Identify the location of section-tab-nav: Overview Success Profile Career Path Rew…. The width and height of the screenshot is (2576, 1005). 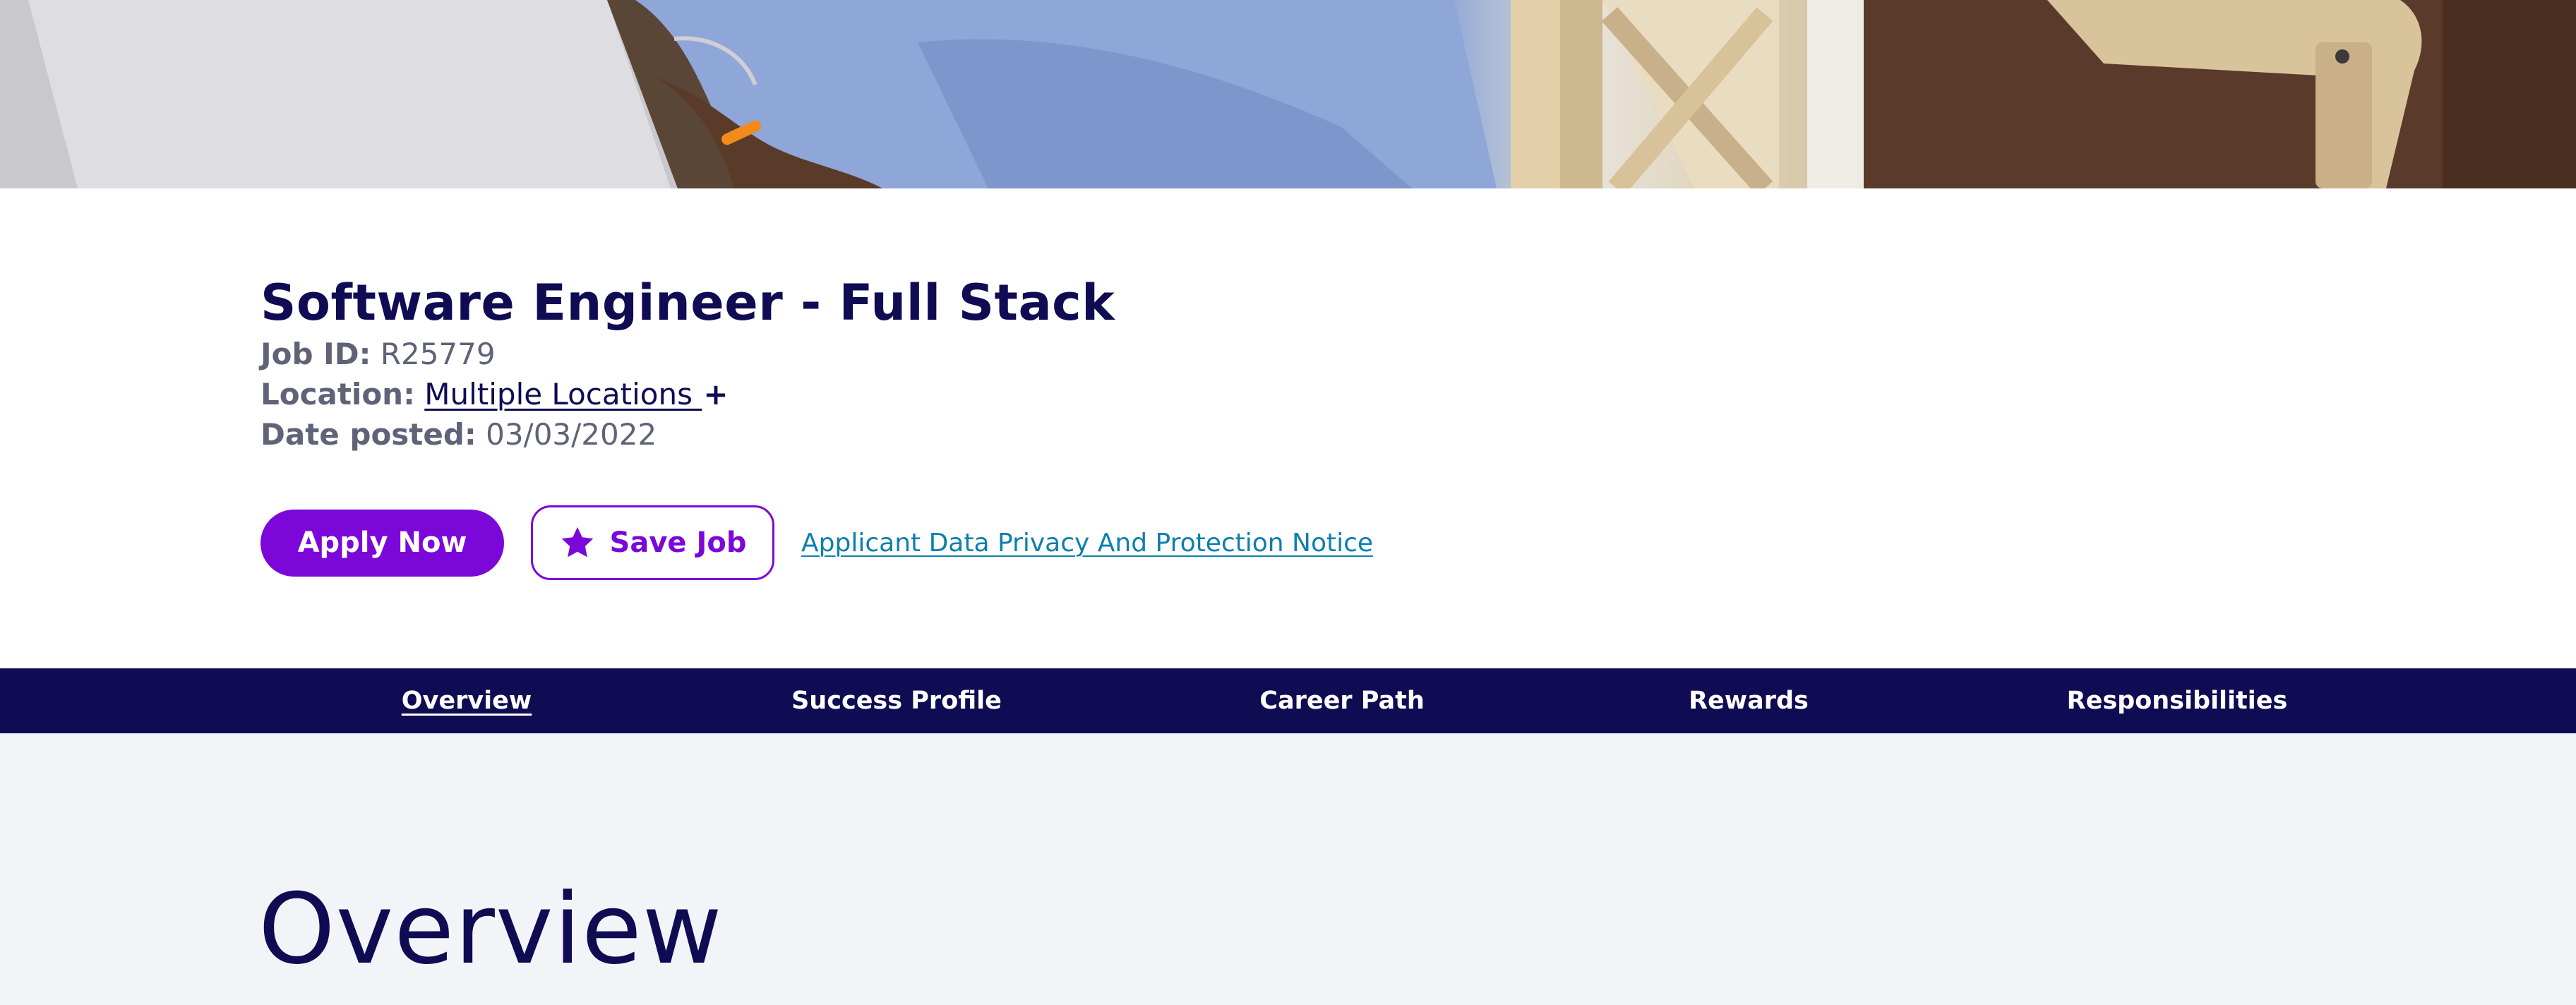
(1288, 700).